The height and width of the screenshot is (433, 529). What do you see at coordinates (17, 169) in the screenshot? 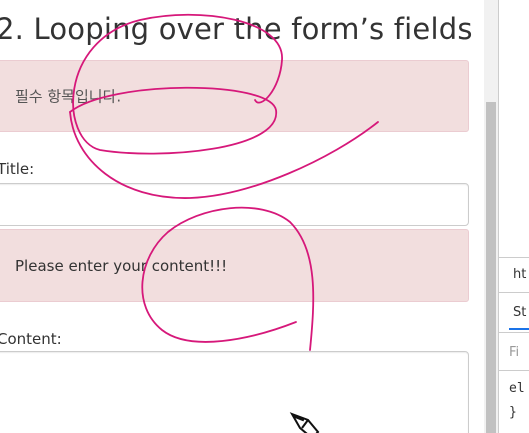
I see `title-label: Title:` at bounding box center [17, 169].